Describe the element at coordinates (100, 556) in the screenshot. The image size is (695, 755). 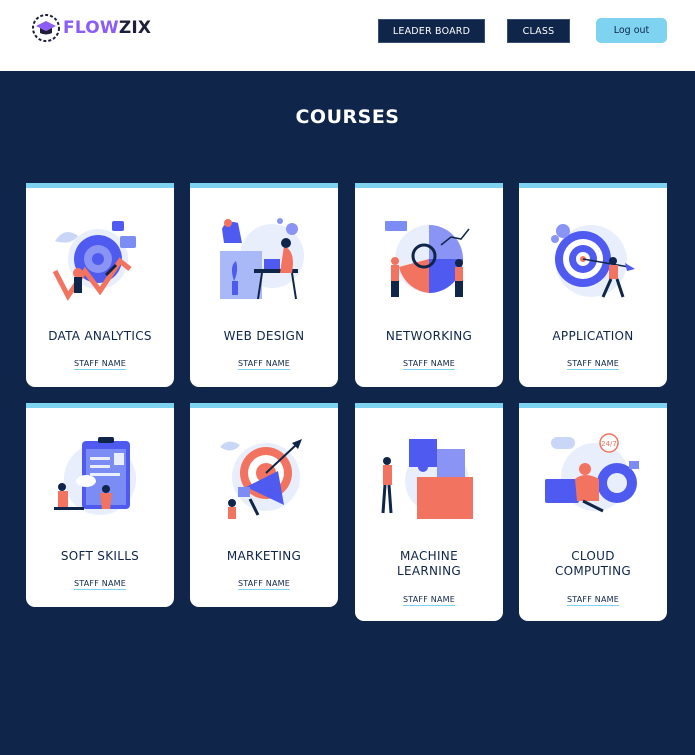
I see `course-name: SOFT SKILLS` at that location.